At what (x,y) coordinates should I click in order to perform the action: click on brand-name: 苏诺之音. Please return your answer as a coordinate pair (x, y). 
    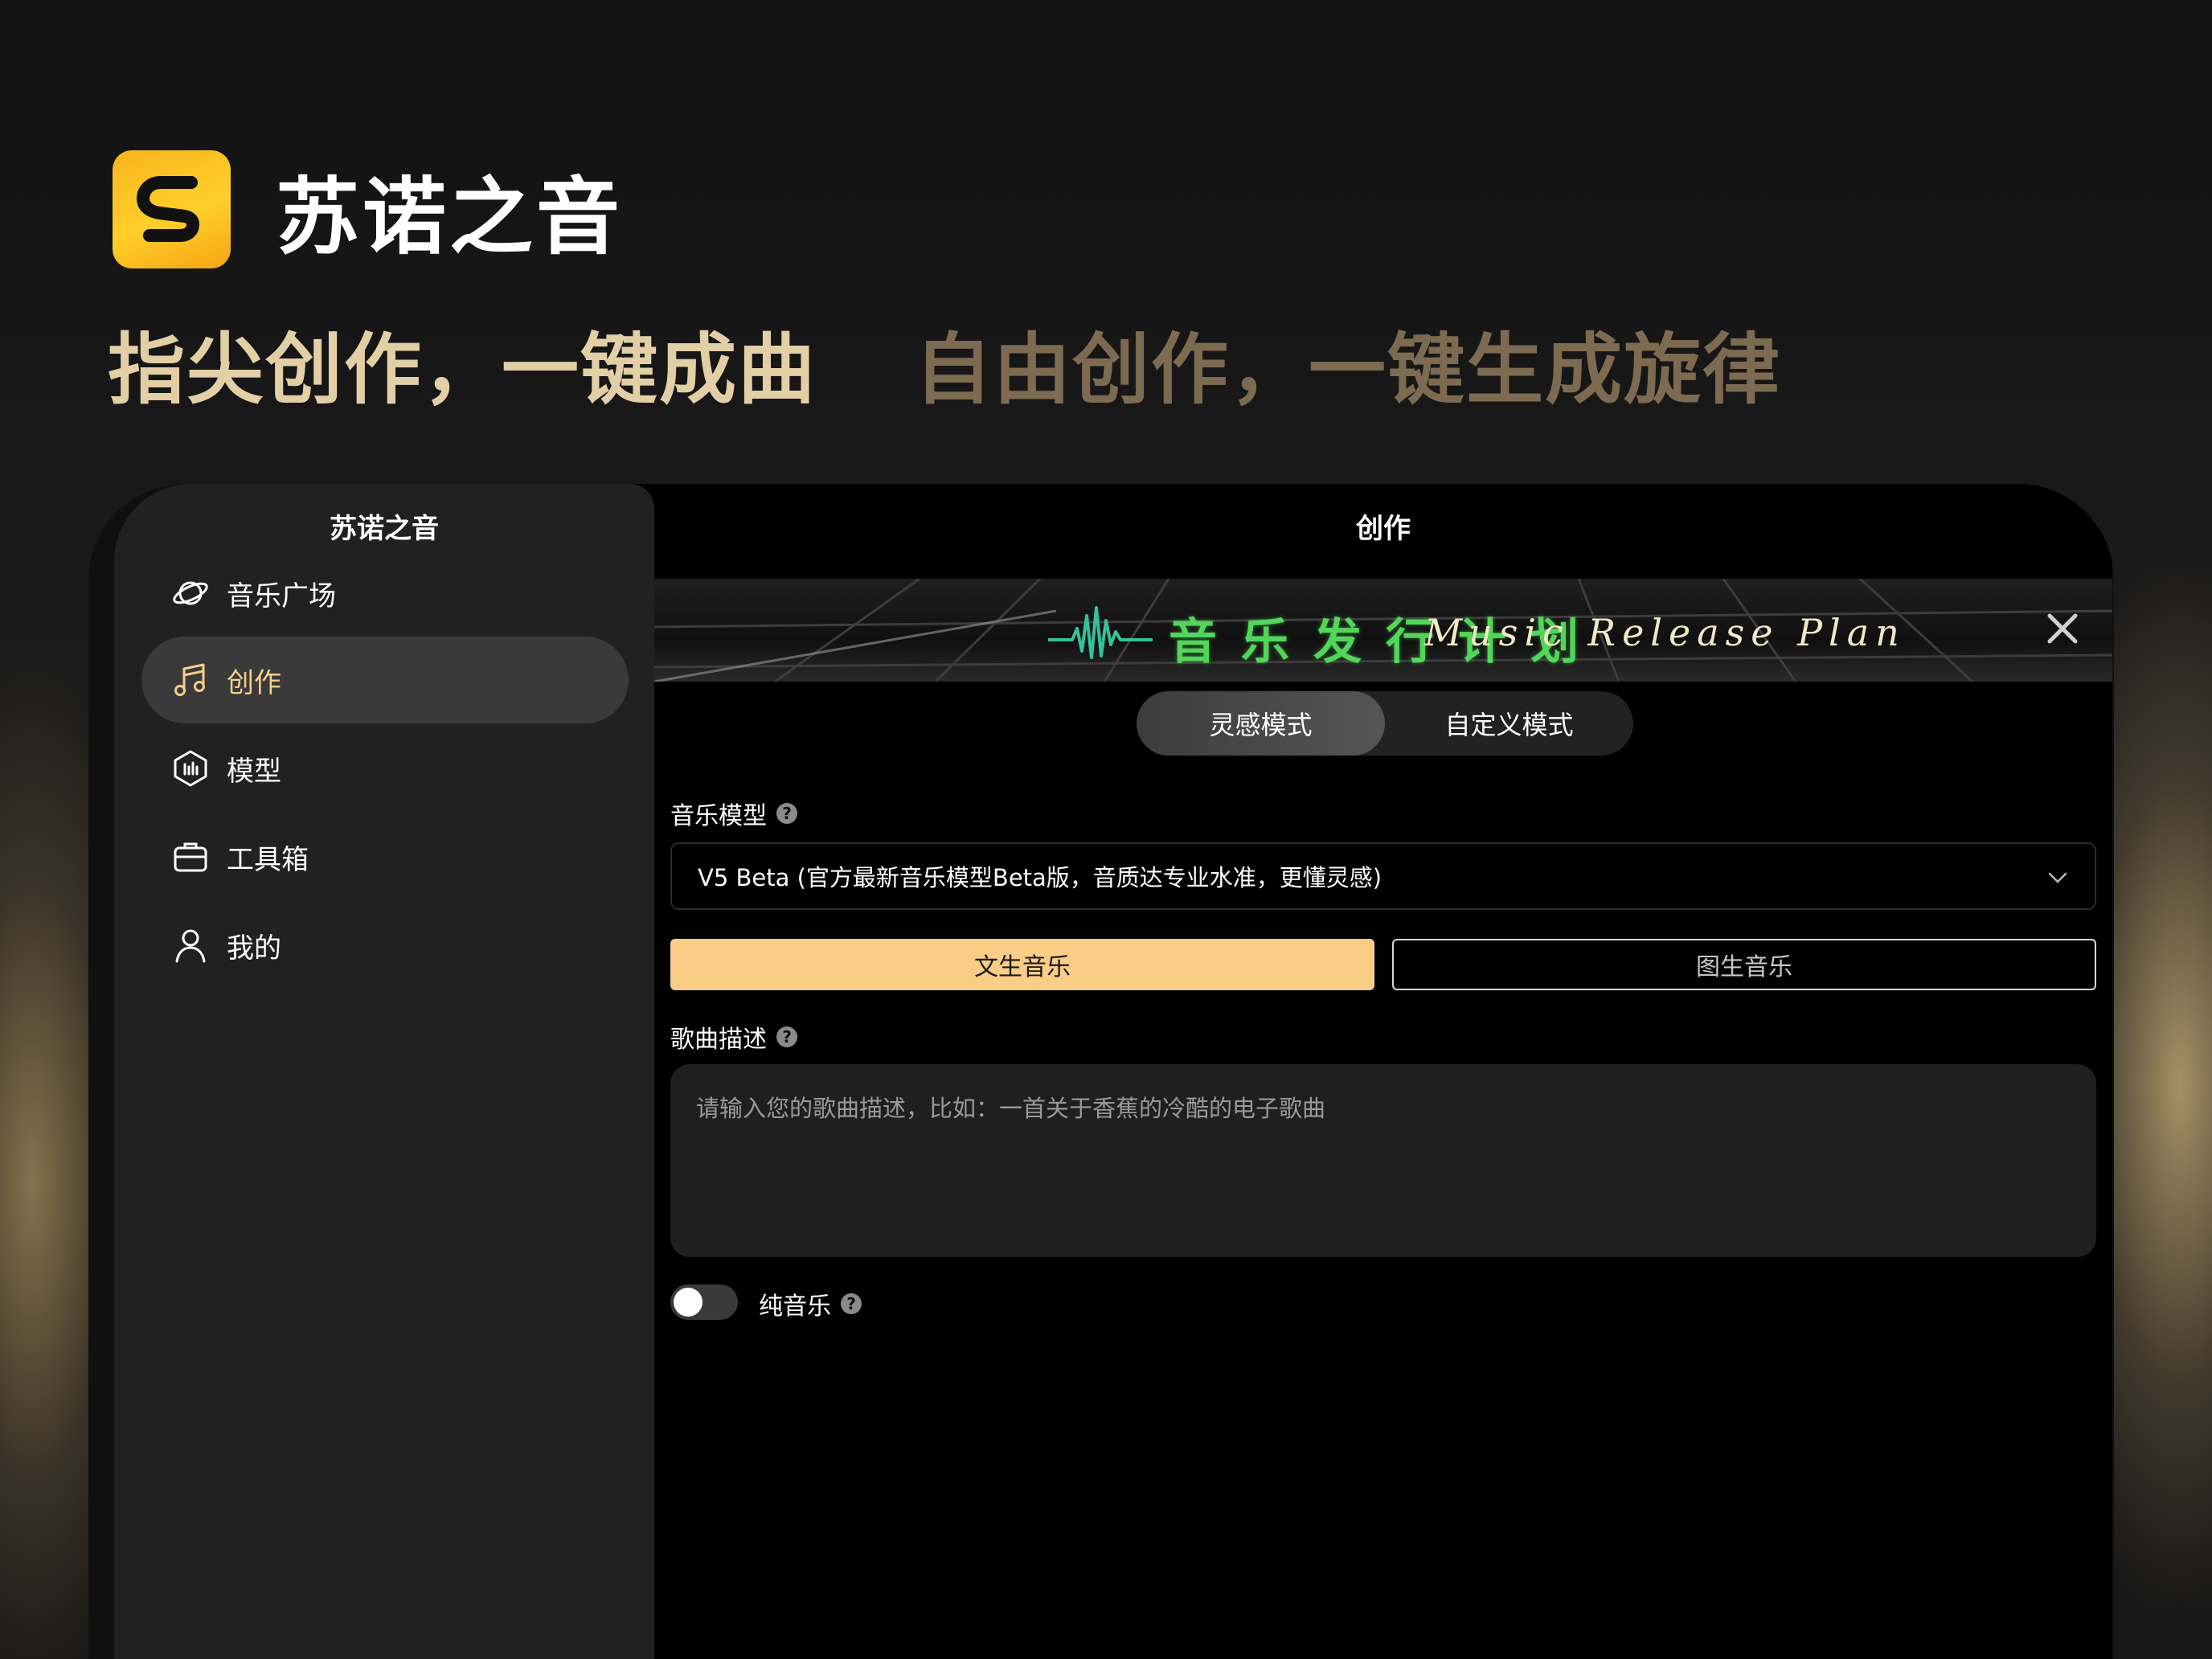
    Looking at the image, I should click on (450, 217).